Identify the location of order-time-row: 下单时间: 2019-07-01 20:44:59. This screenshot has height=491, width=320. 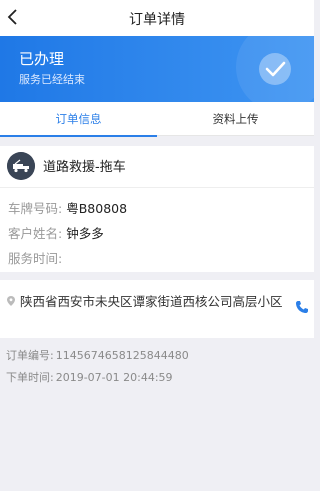
(89, 377).